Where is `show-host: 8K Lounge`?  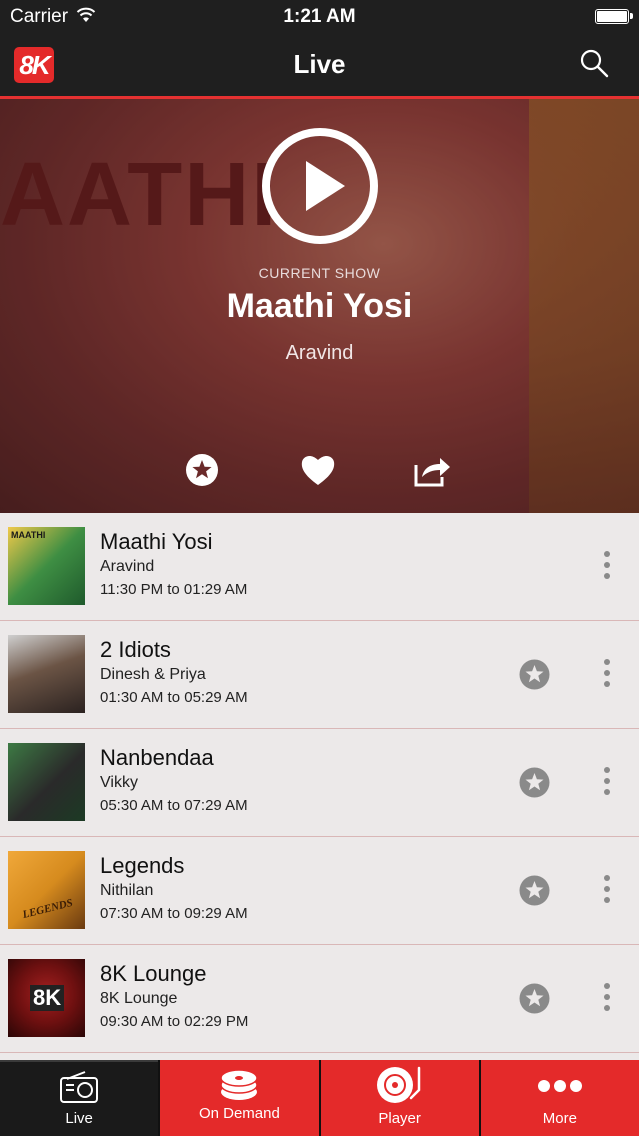 show-host: 8K Lounge is located at coordinates (139, 998).